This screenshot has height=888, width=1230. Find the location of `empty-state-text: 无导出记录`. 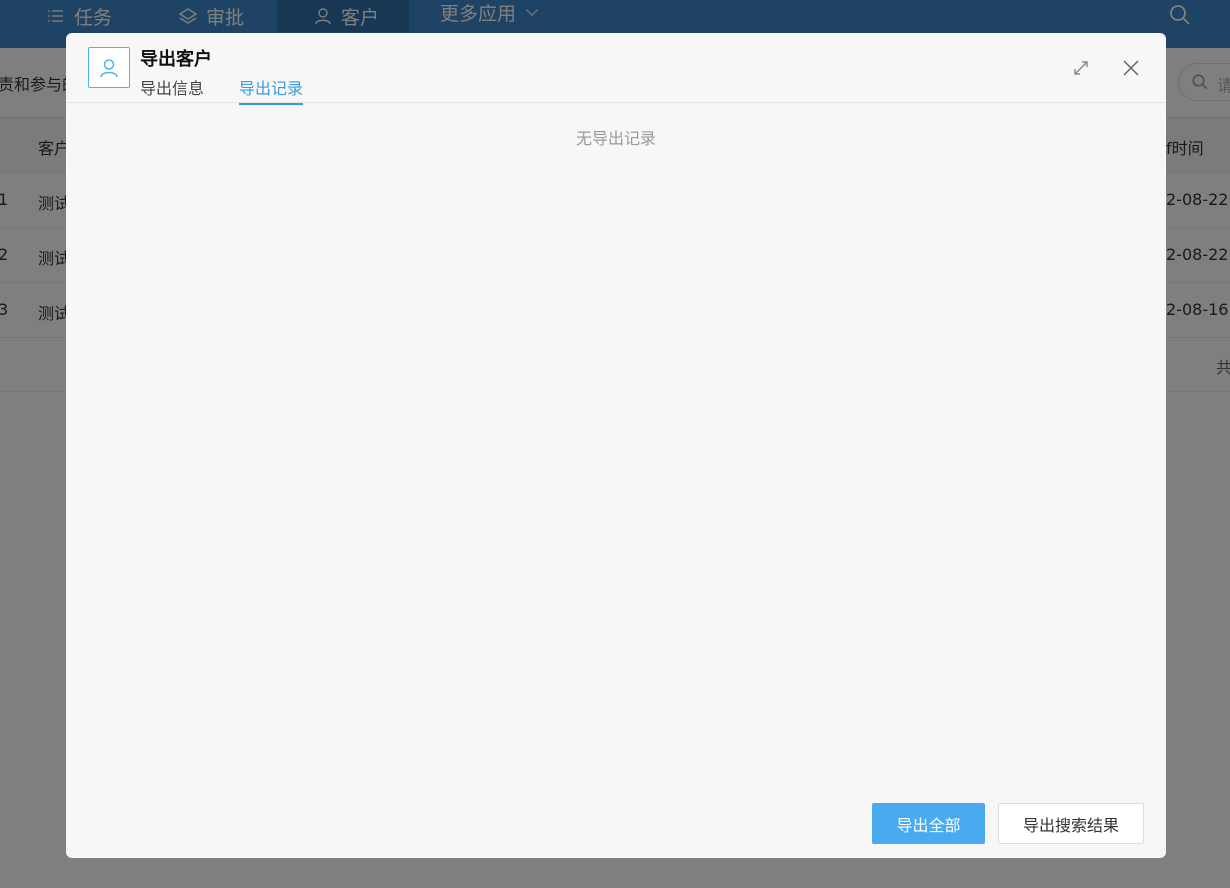

empty-state-text: 无导出记录 is located at coordinates (615, 138).